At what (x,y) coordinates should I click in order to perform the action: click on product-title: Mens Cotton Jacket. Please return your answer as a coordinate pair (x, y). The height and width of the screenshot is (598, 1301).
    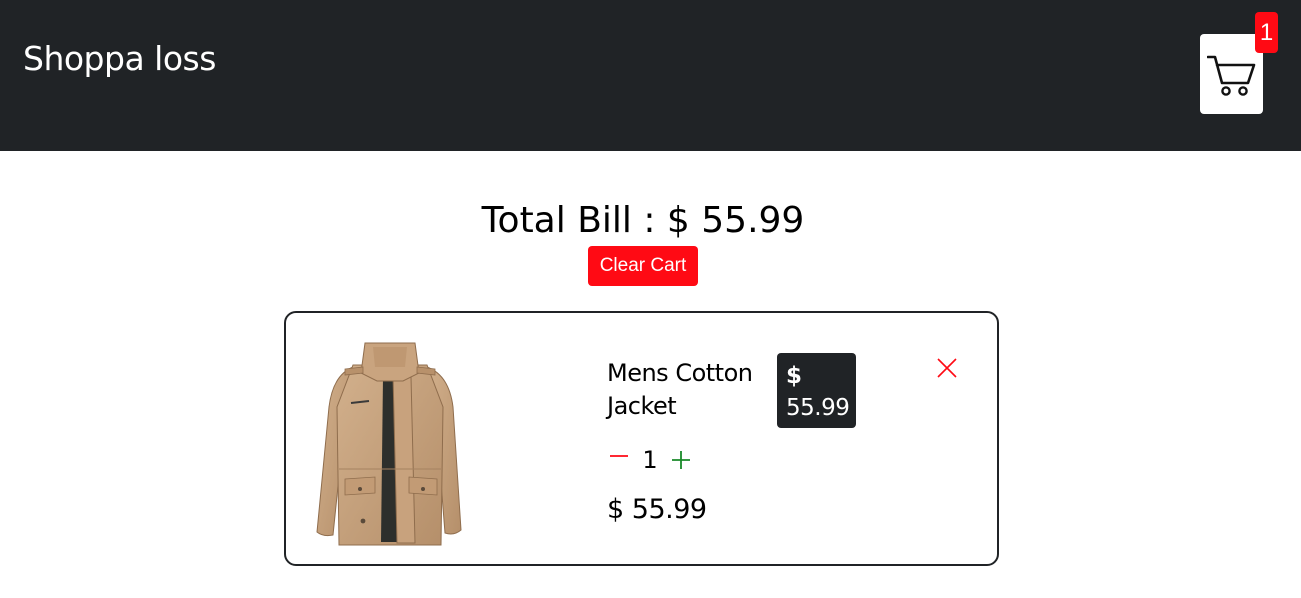
    Looking at the image, I should click on (680, 389).